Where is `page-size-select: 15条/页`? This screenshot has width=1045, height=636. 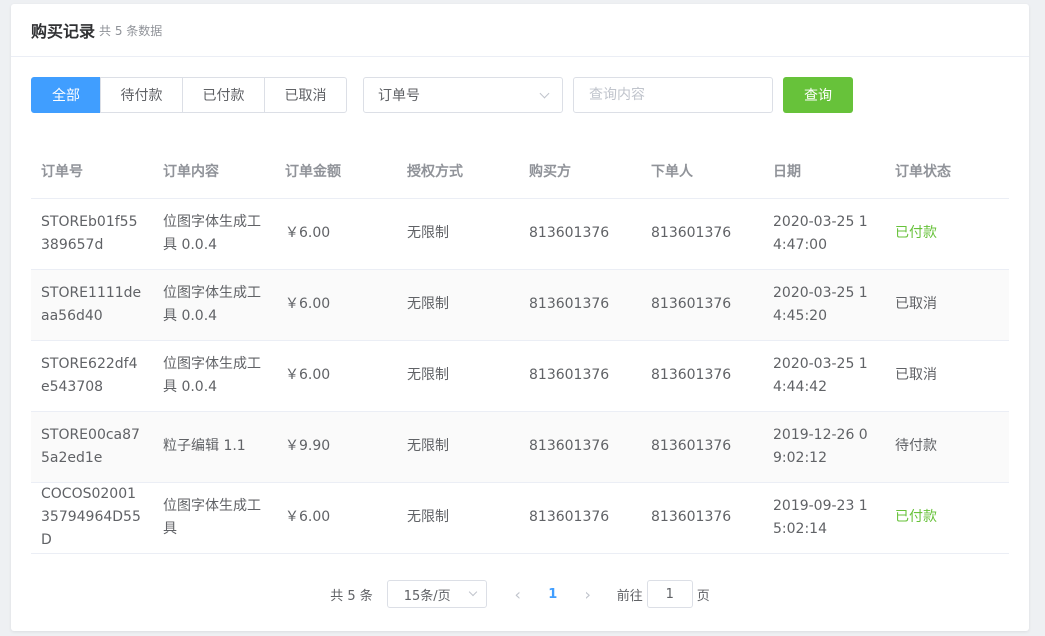 page-size-select: 15条/页 is located at coordinates (436, 594).